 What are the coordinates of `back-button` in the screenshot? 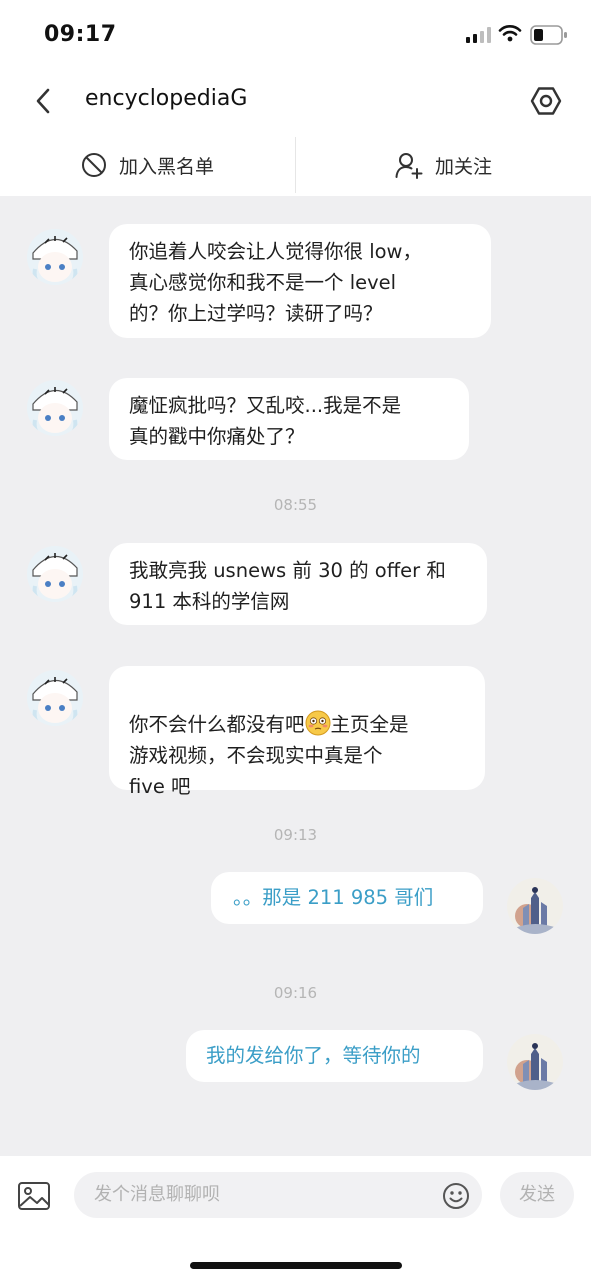 It's located at (43, 101).